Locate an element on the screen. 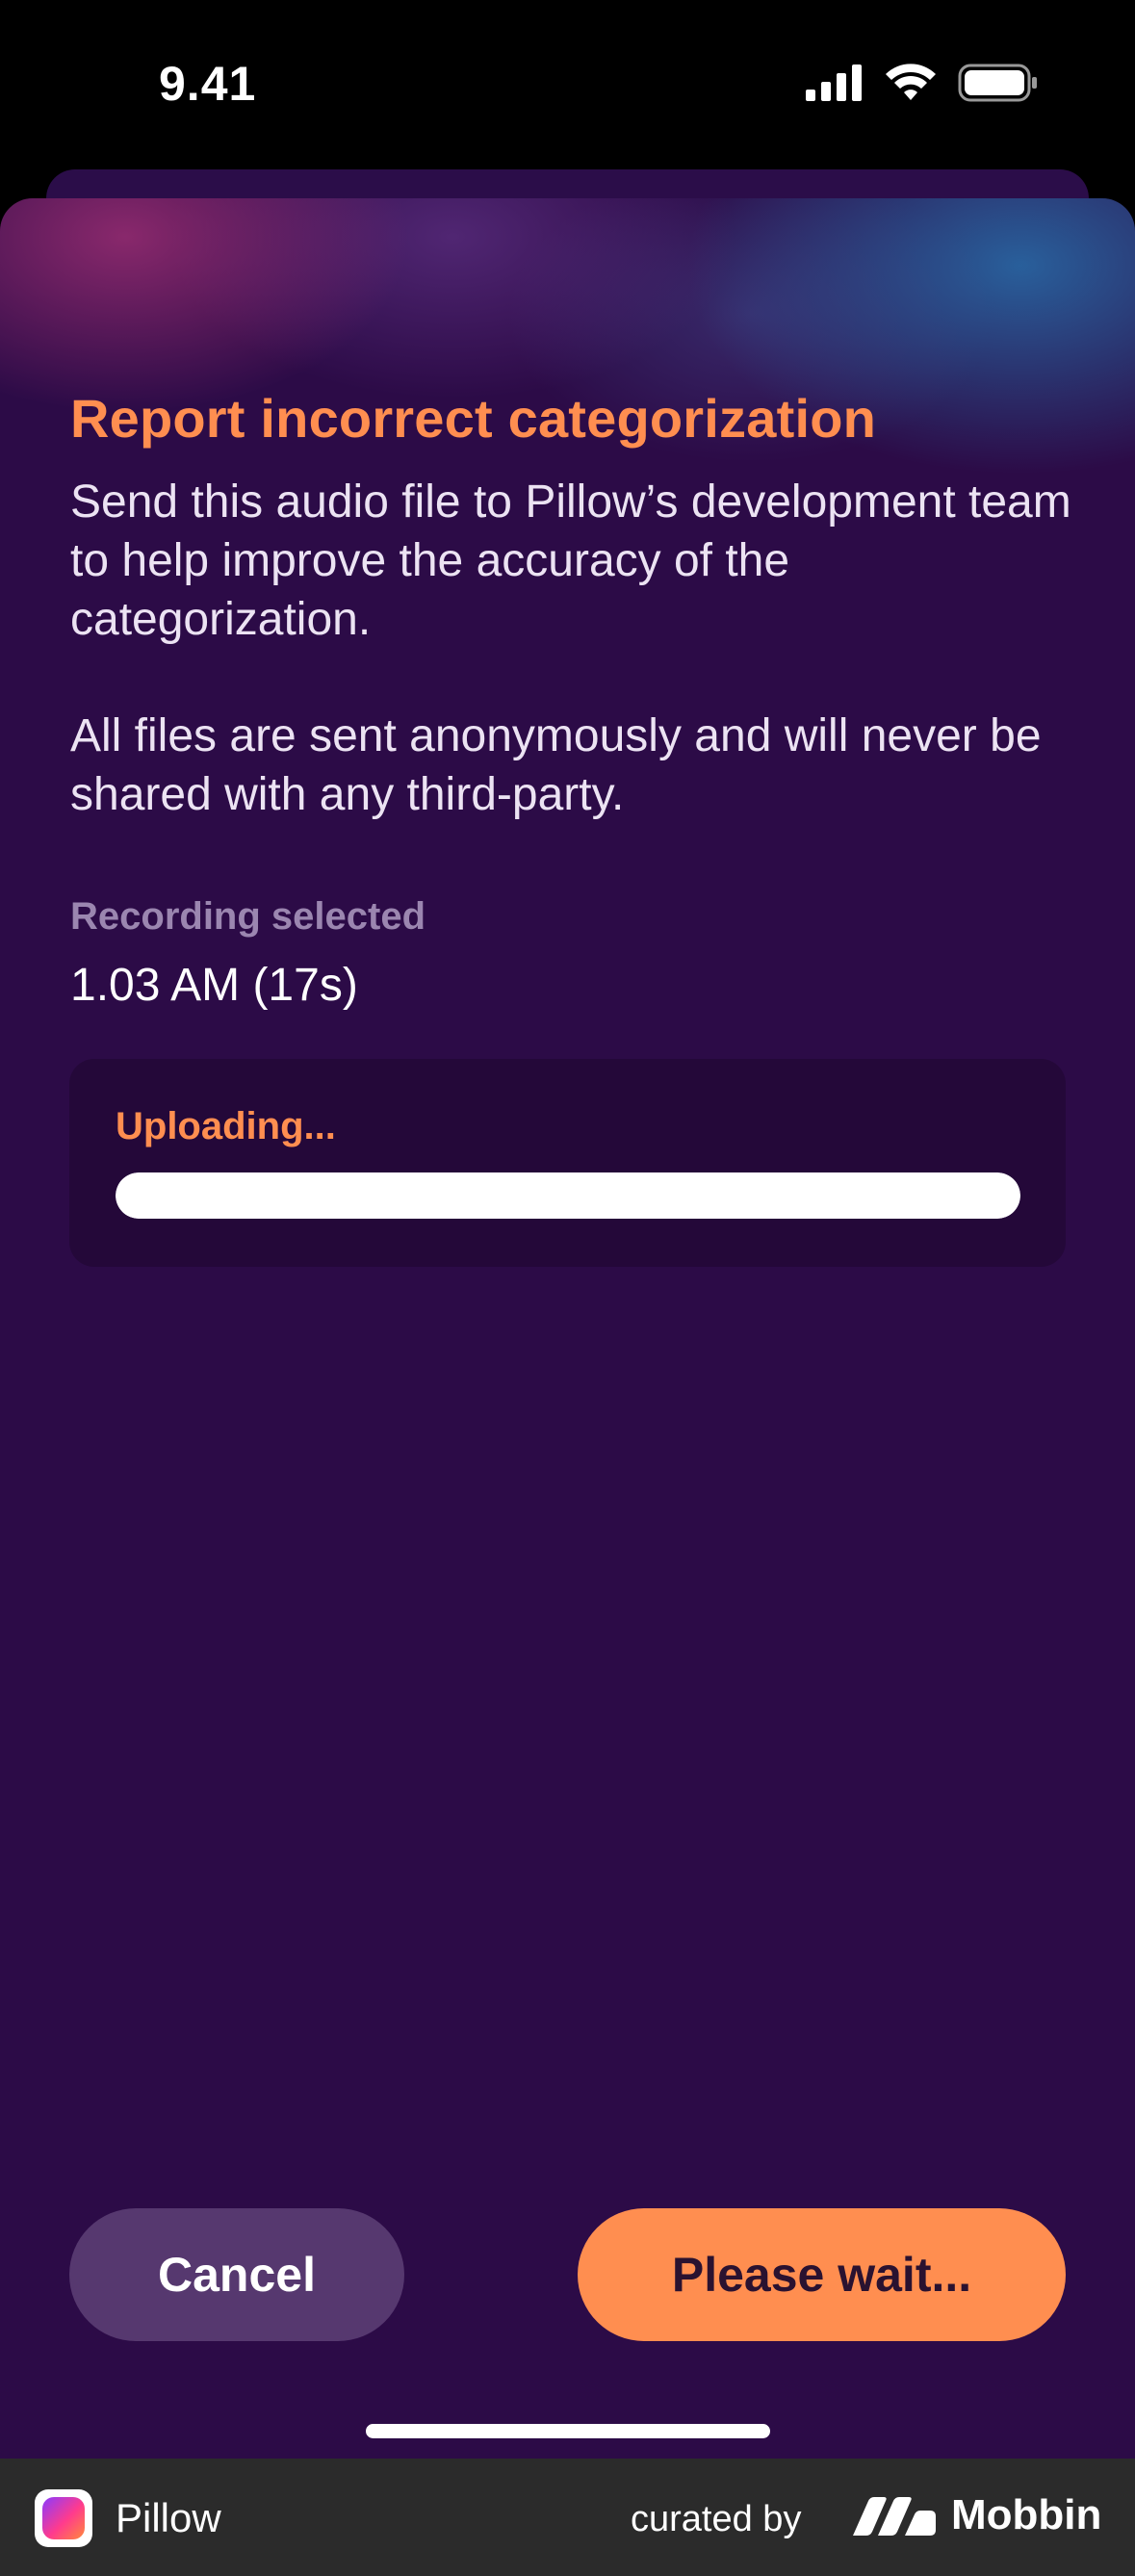  status-bar: 9.41 is located at coordinates (567, 86).